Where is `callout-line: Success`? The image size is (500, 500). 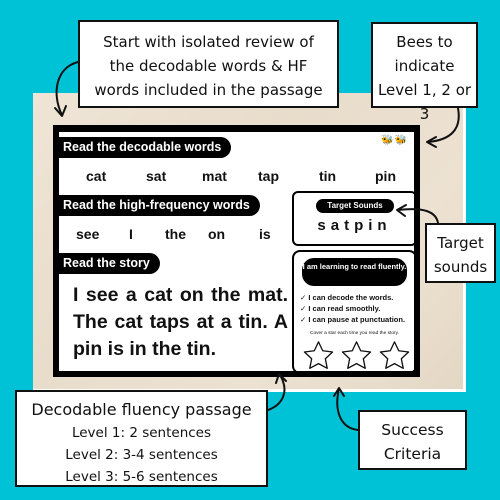 callout-line: Success is located at coordinates (412, 430).